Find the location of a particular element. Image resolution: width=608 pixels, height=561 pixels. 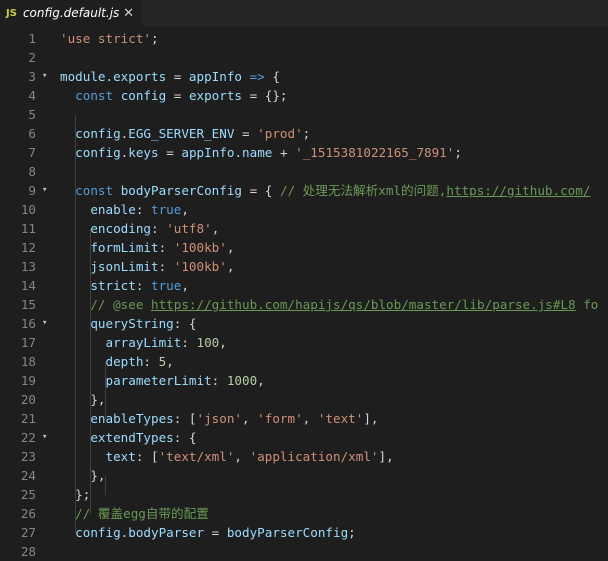

line-number: 3 is located at coordinates (32, 76).